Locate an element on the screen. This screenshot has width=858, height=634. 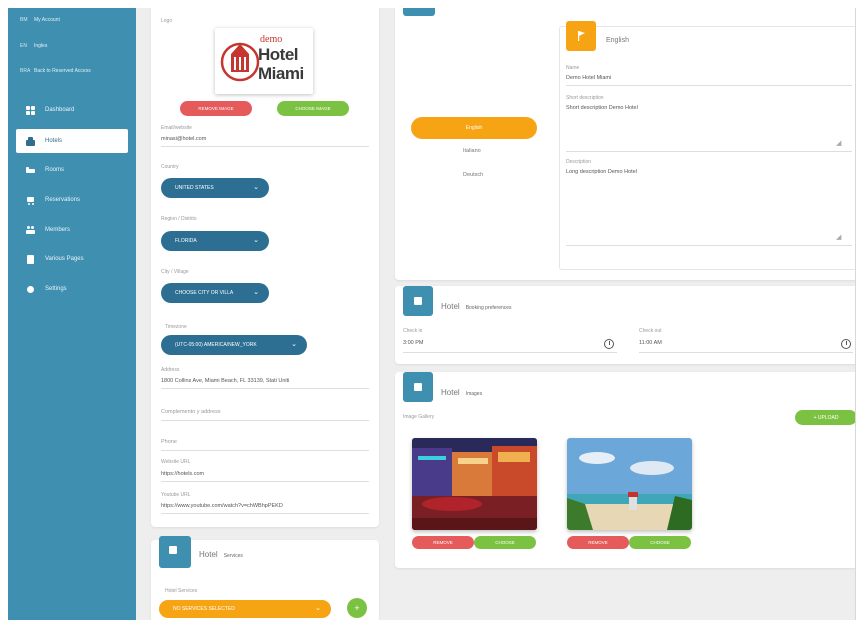
tab-italiano: Italiano is located at coordinates (472, 151).